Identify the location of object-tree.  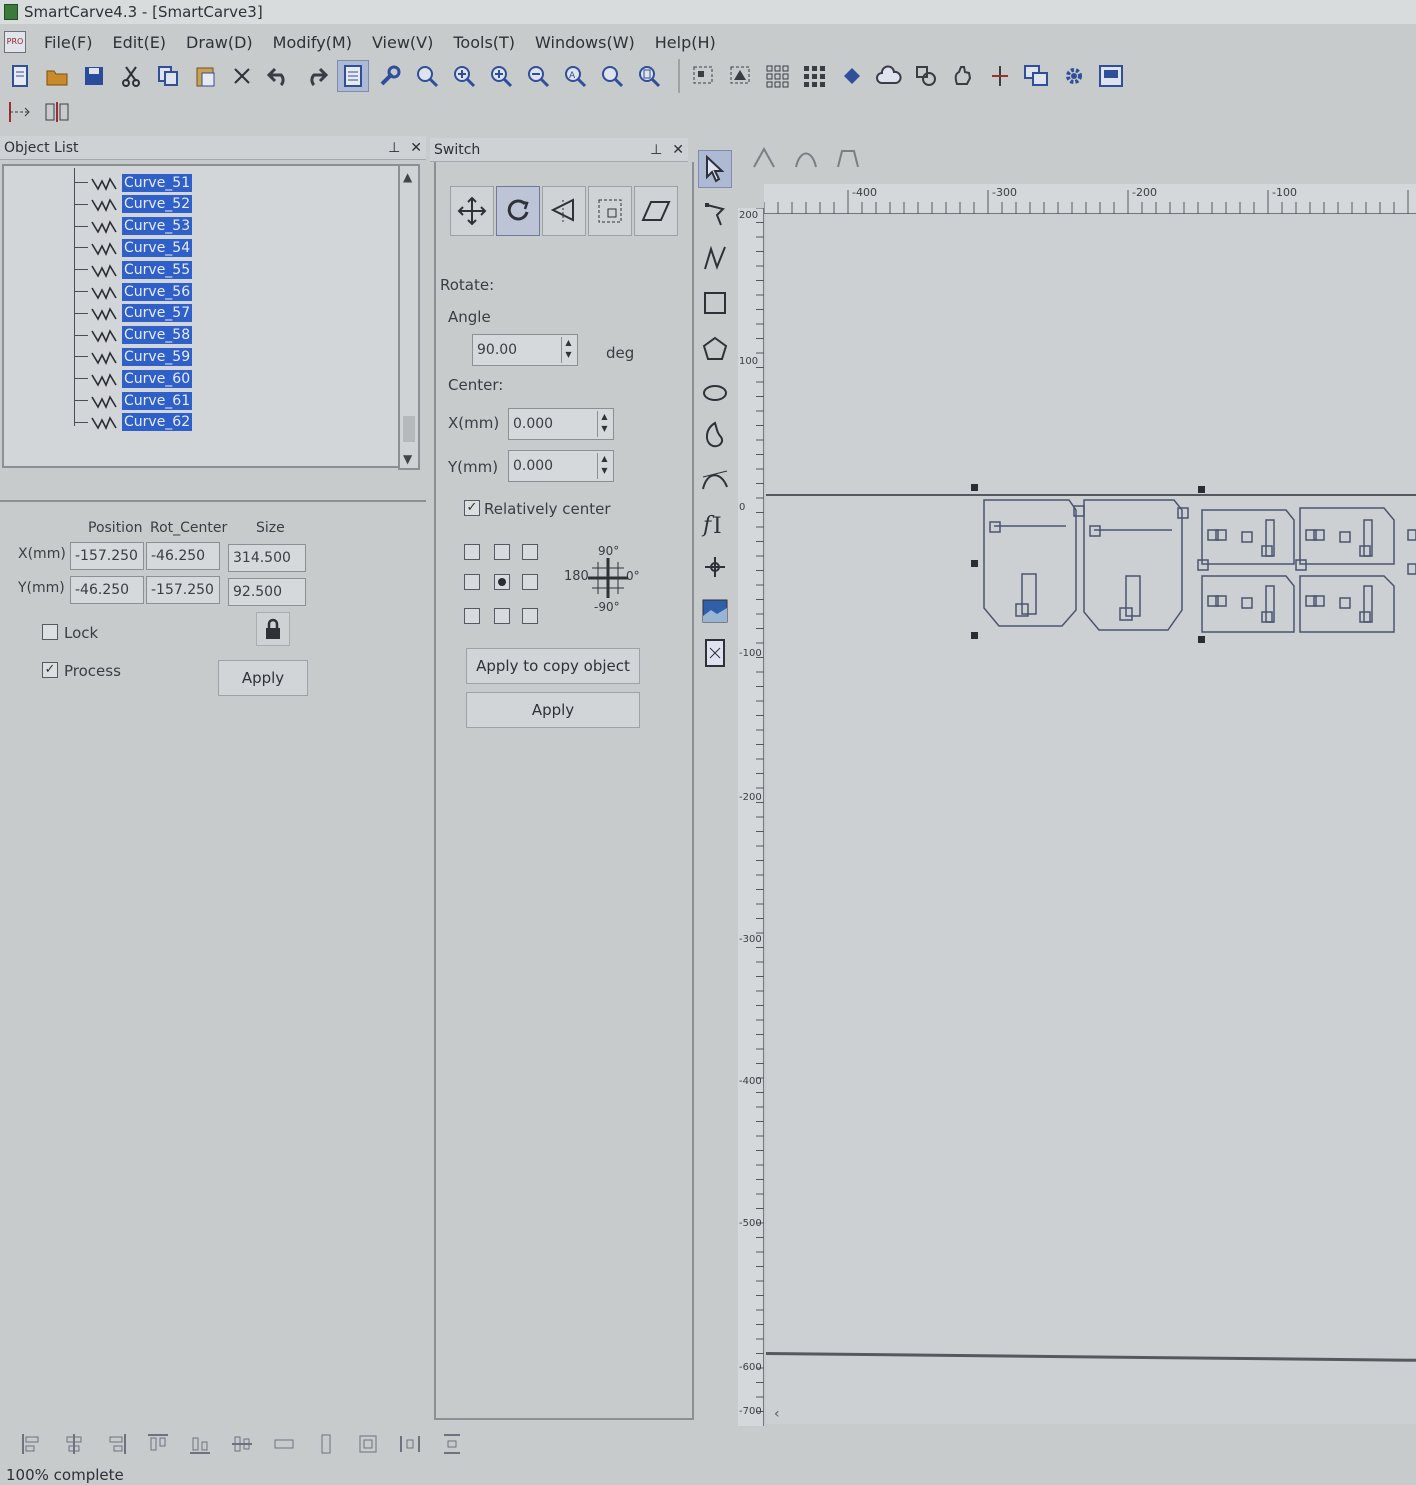
(200, 316).